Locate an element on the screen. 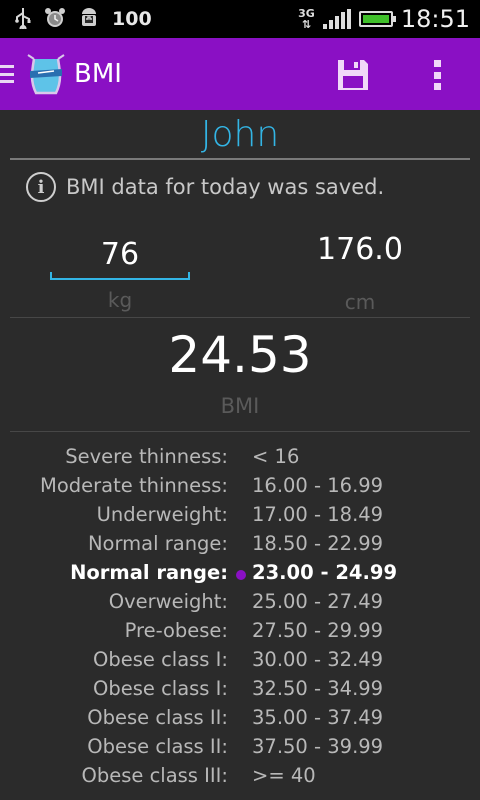 This screenshot has height=800, width=480. category-row-current: Normal range: 23.00 - 24.99 is located at coordinates (240, 572).